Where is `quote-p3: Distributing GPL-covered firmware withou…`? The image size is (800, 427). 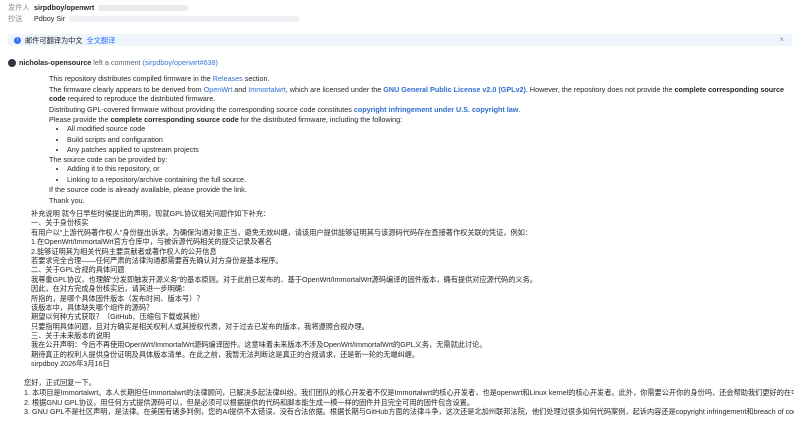 quote-p3: Distributing GPL-covered firmware withou… is located at coordinates (419, 109).